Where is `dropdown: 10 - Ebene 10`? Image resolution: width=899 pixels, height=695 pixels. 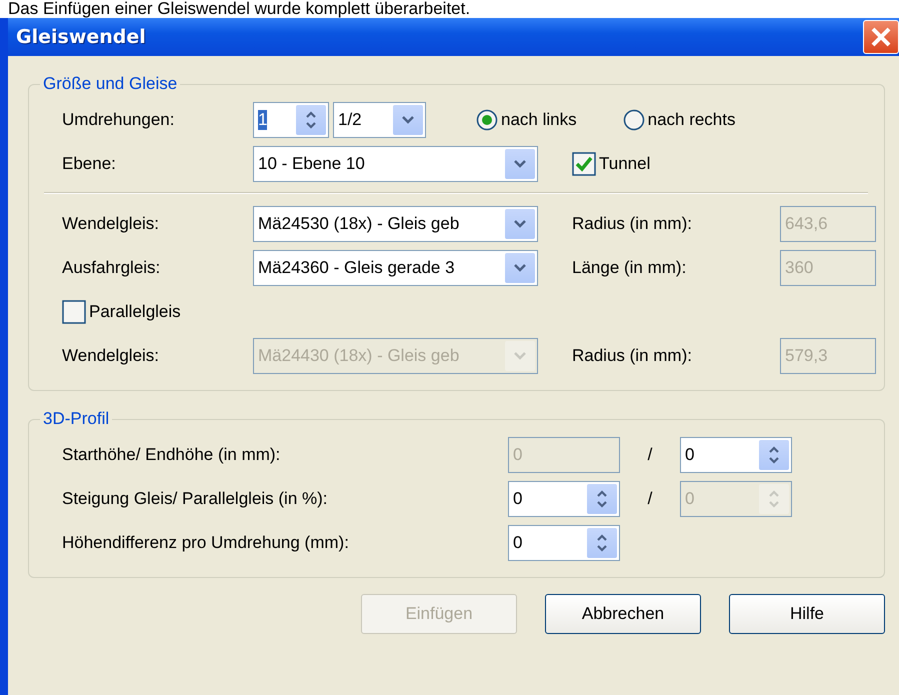
dropdown: 10 - Ebene 10 is located at coordinates (395, 164).